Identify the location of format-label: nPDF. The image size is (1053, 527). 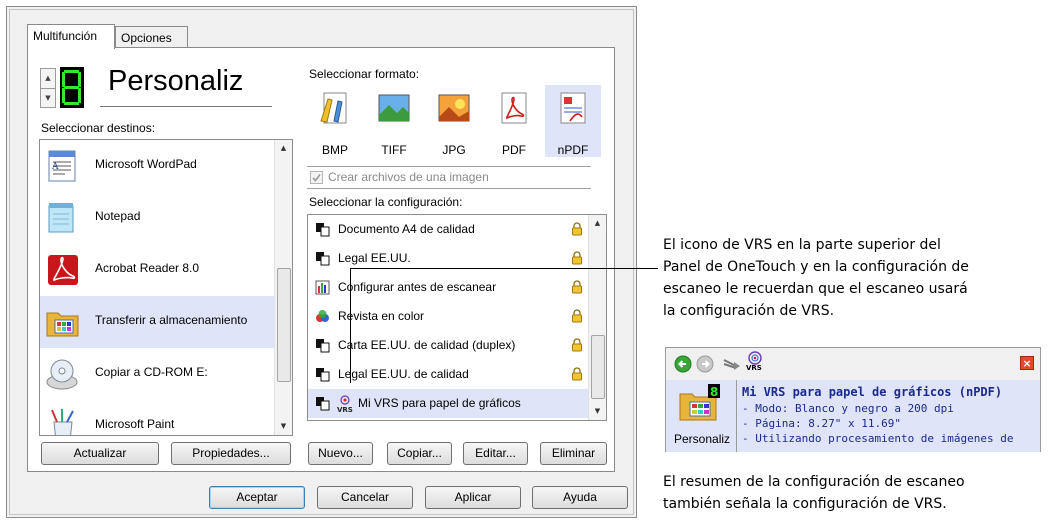
(573, 150).